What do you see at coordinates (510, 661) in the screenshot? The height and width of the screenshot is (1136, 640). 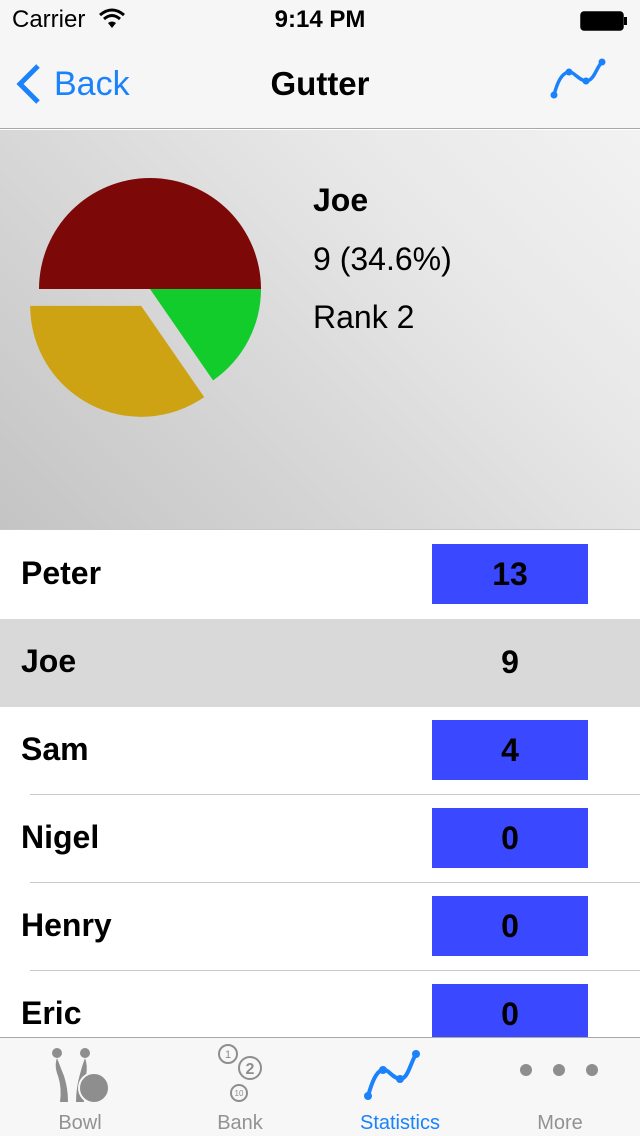 I see `player-value: 9` at bounding box center [510, 661].